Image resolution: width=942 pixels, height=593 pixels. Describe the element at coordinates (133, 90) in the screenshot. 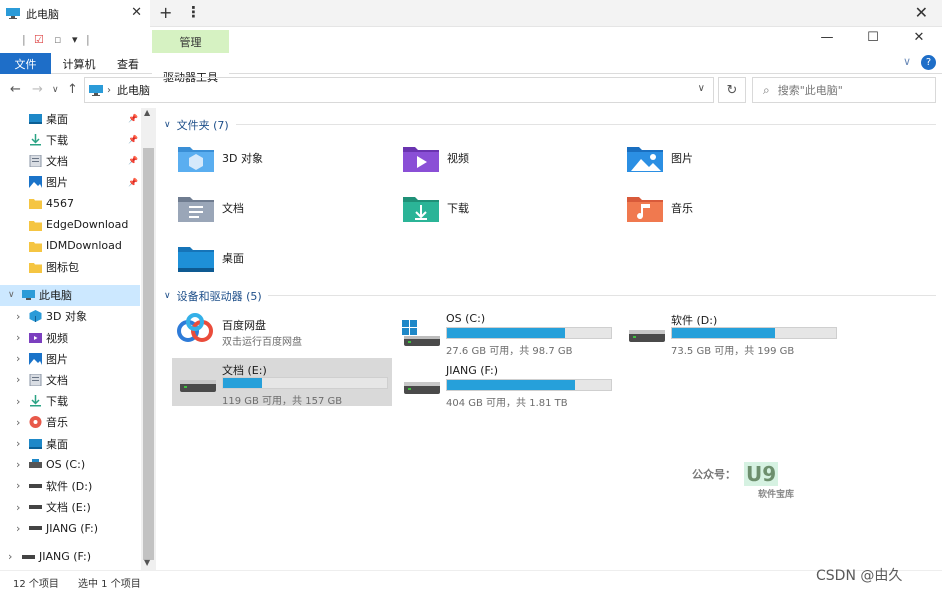

I see `breadcrumb-this-pc: 此电脑` at that location.